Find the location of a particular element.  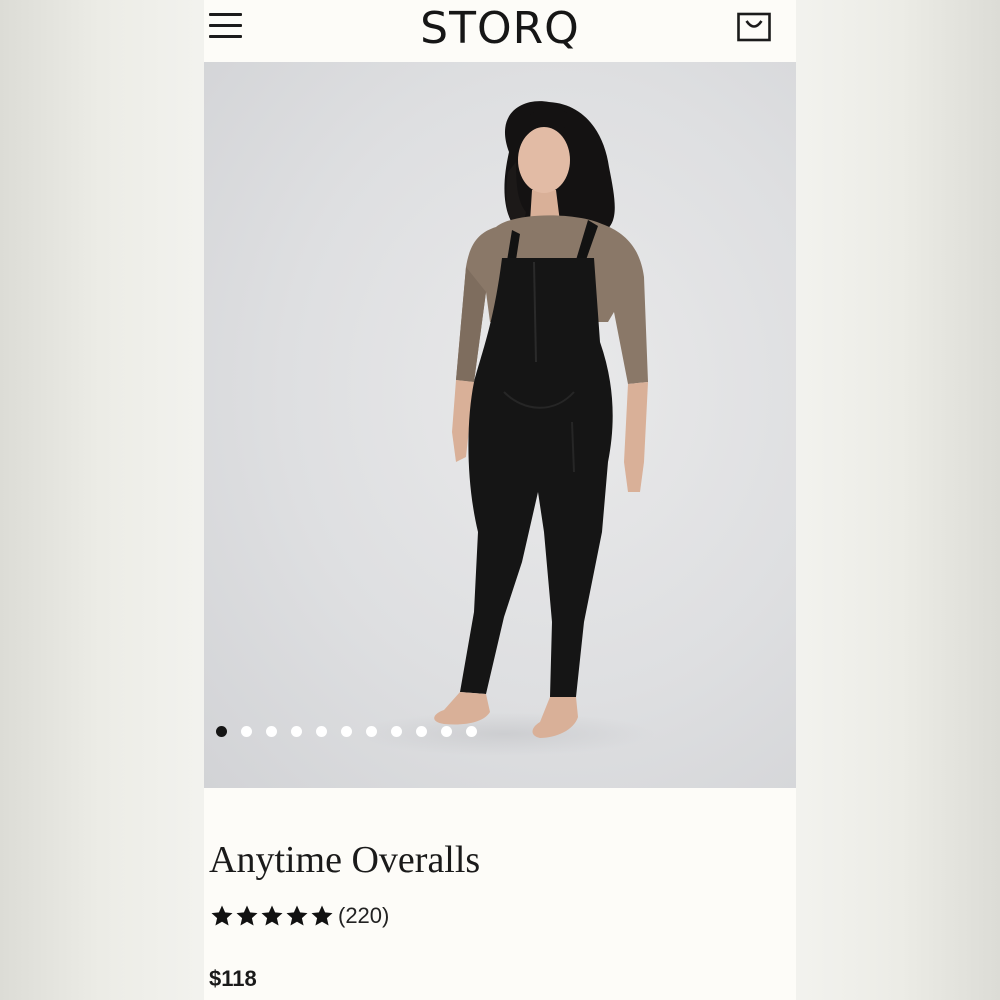

menu-button is located at coordinates (226, 27).